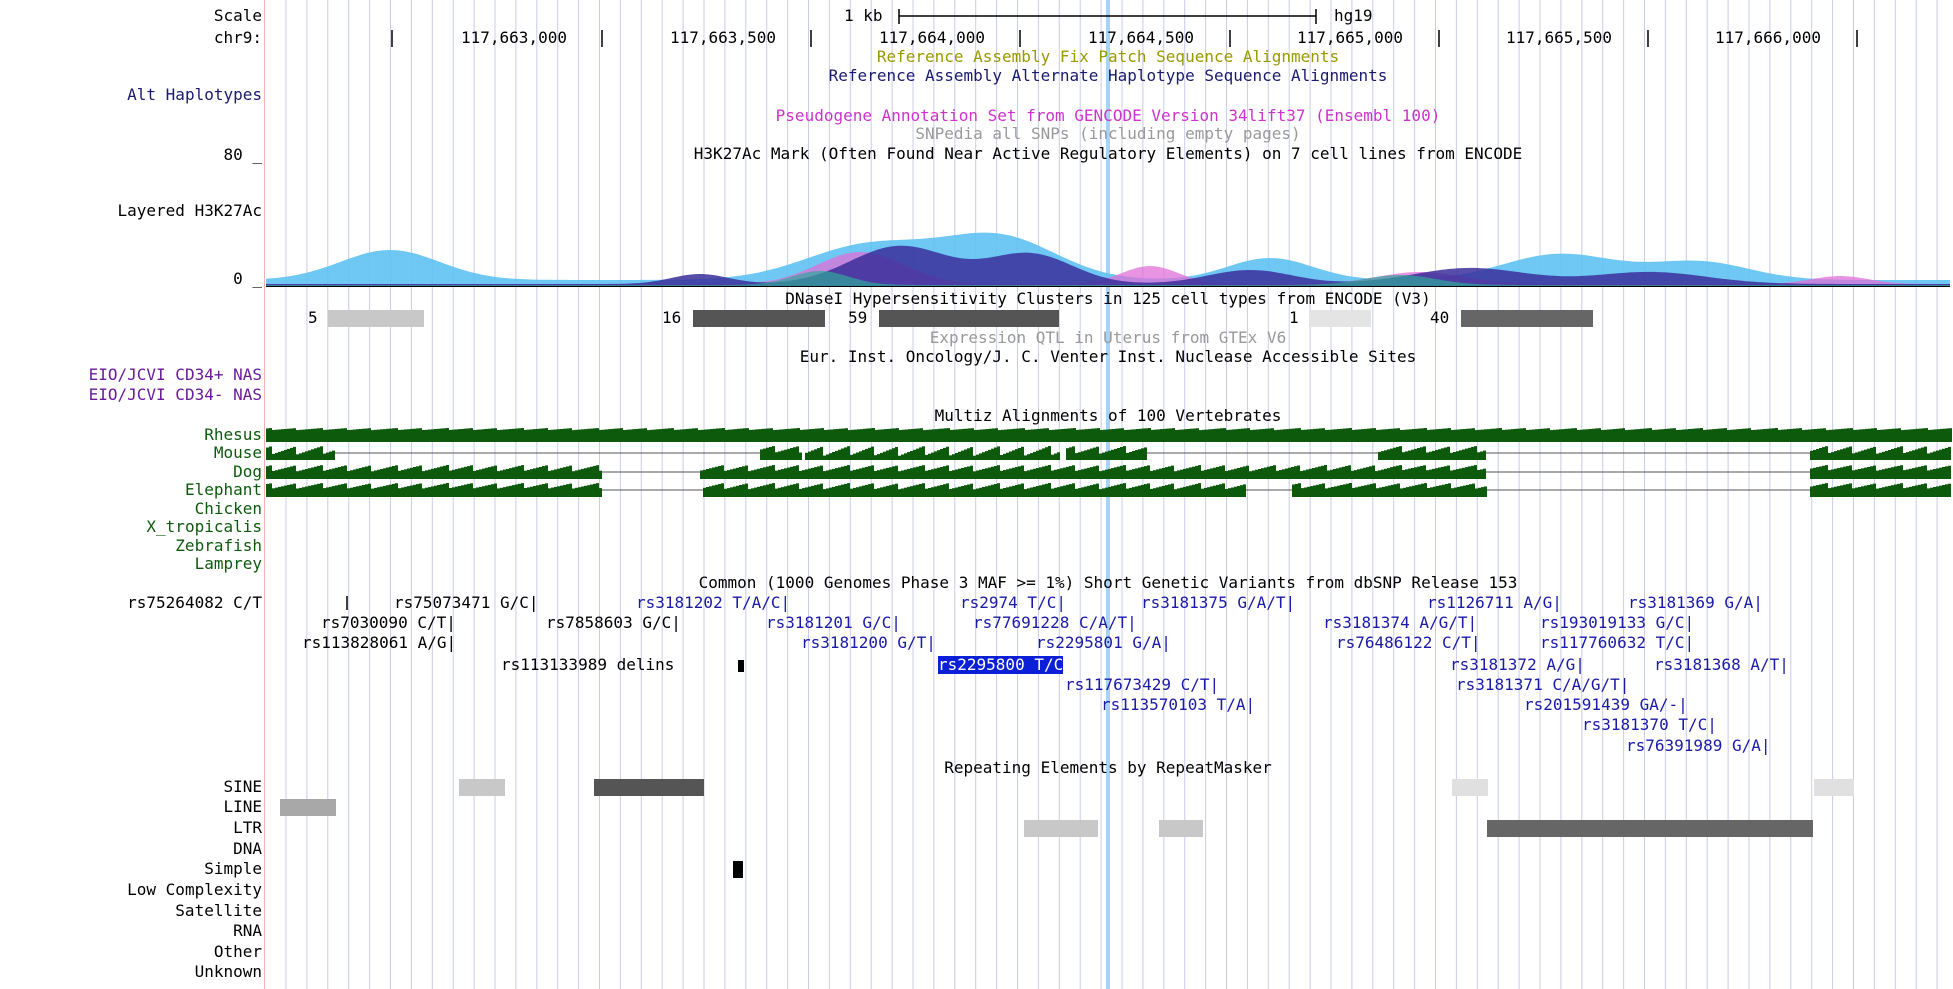 Image resolution: width=1953 pixels, height=989 pixels. What do you see at coordinates (741, 666) in the screenshot?
I see `snp-marker-rs113133989` at bounding box center [741, 666].